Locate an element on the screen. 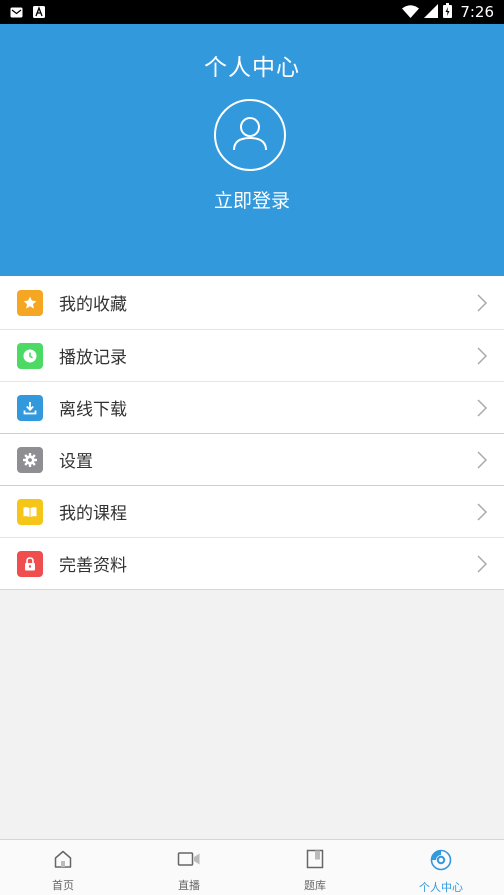 This screenshot has height=895, width=504. bottom-tab-bar: 首页 直播 题库 个人中心 is located at coordinates (252, 867).